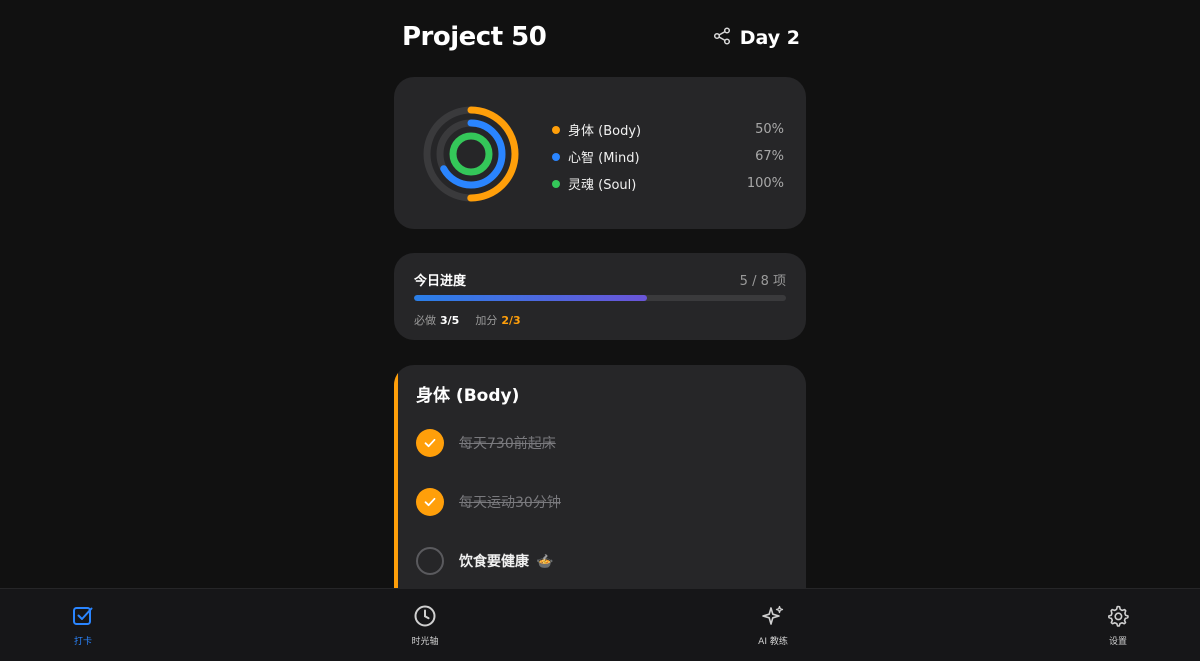  I want to click on gear-icon, so click(1118, 616).